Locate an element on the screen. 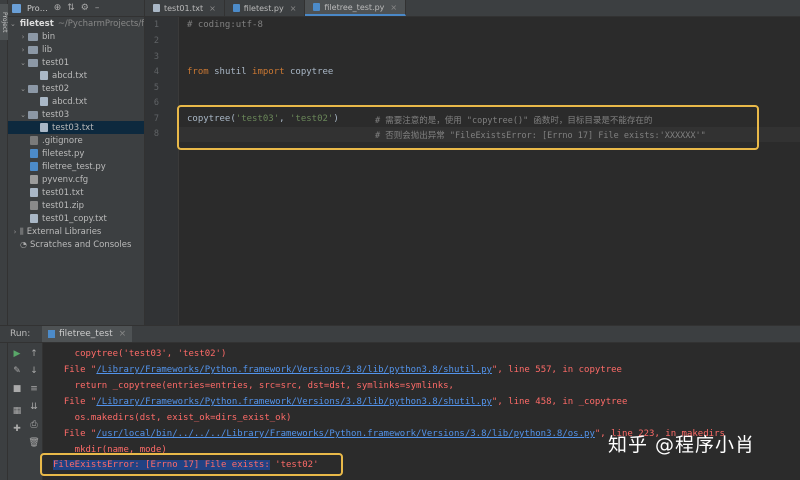  tree-item-label: test01 is located at coordinates (56, 62).